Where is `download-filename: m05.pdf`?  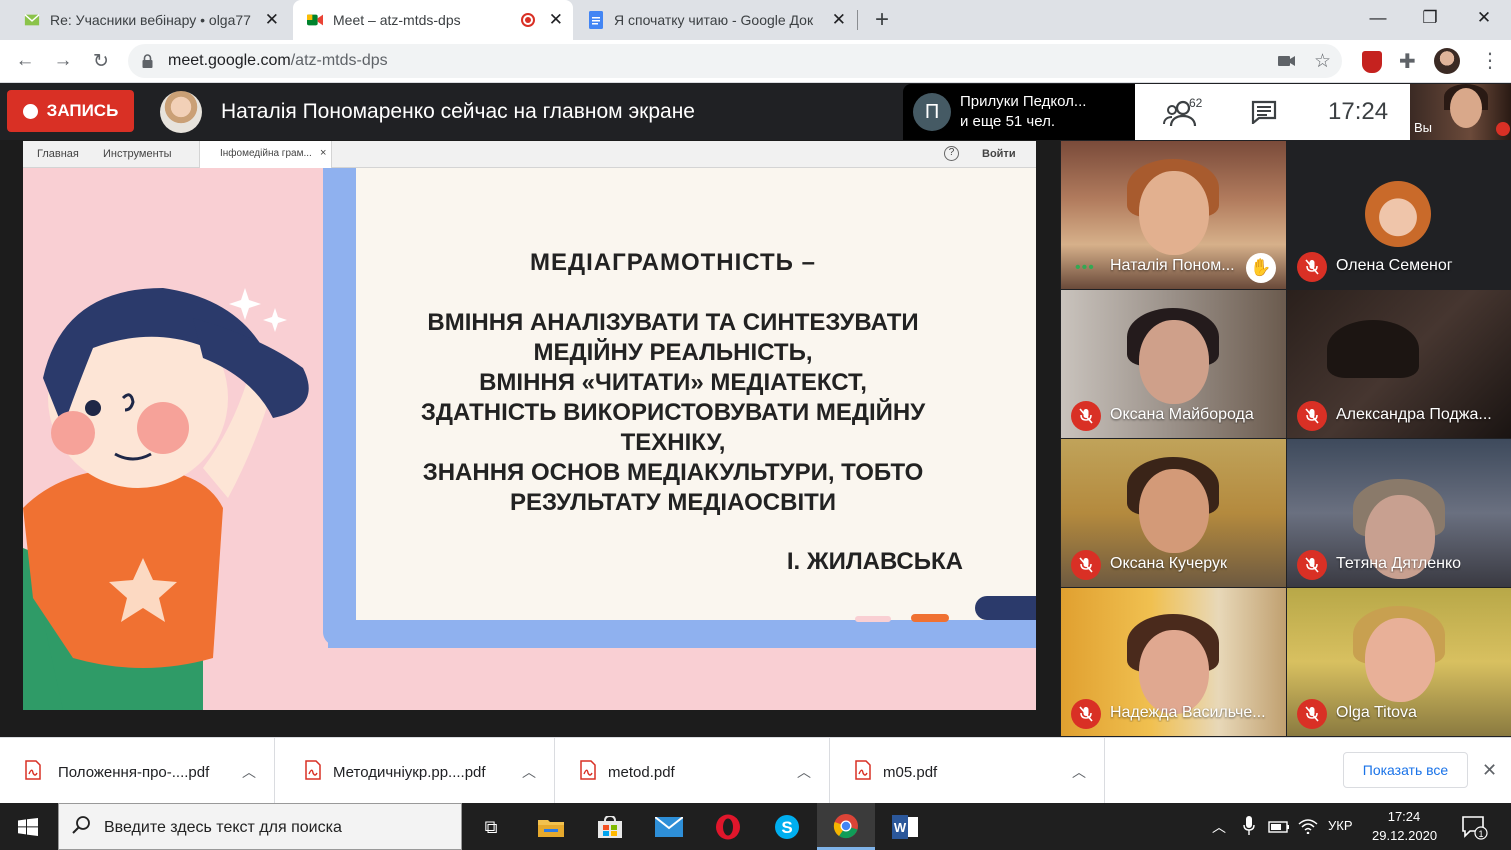 download-filename: m05.pdf is located at coordinates (910, 772).